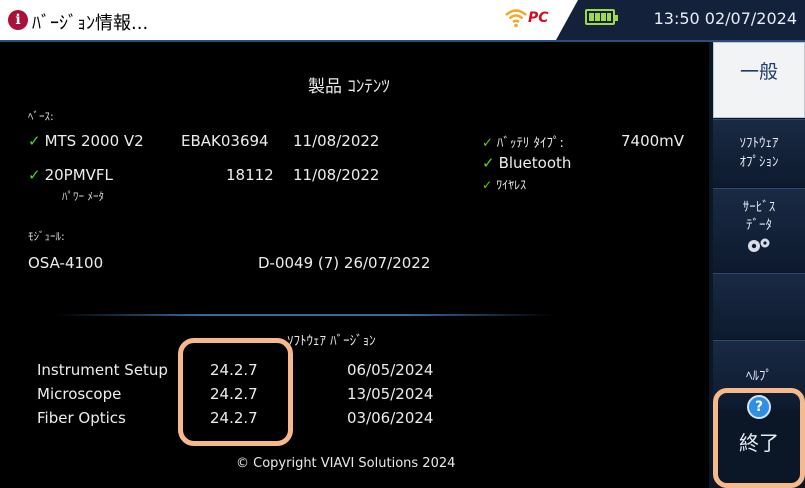  I want to click on software-name: Microscope, so click(79, 394).